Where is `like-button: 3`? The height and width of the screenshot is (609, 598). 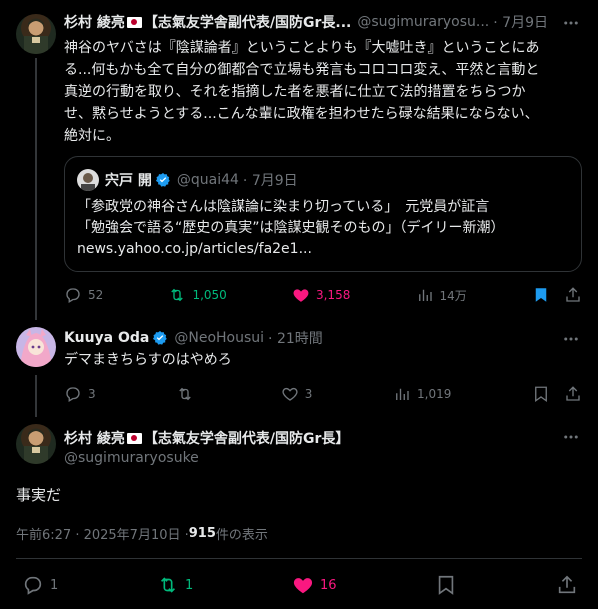 like-button: 3 is located at coordinates (297, 394).